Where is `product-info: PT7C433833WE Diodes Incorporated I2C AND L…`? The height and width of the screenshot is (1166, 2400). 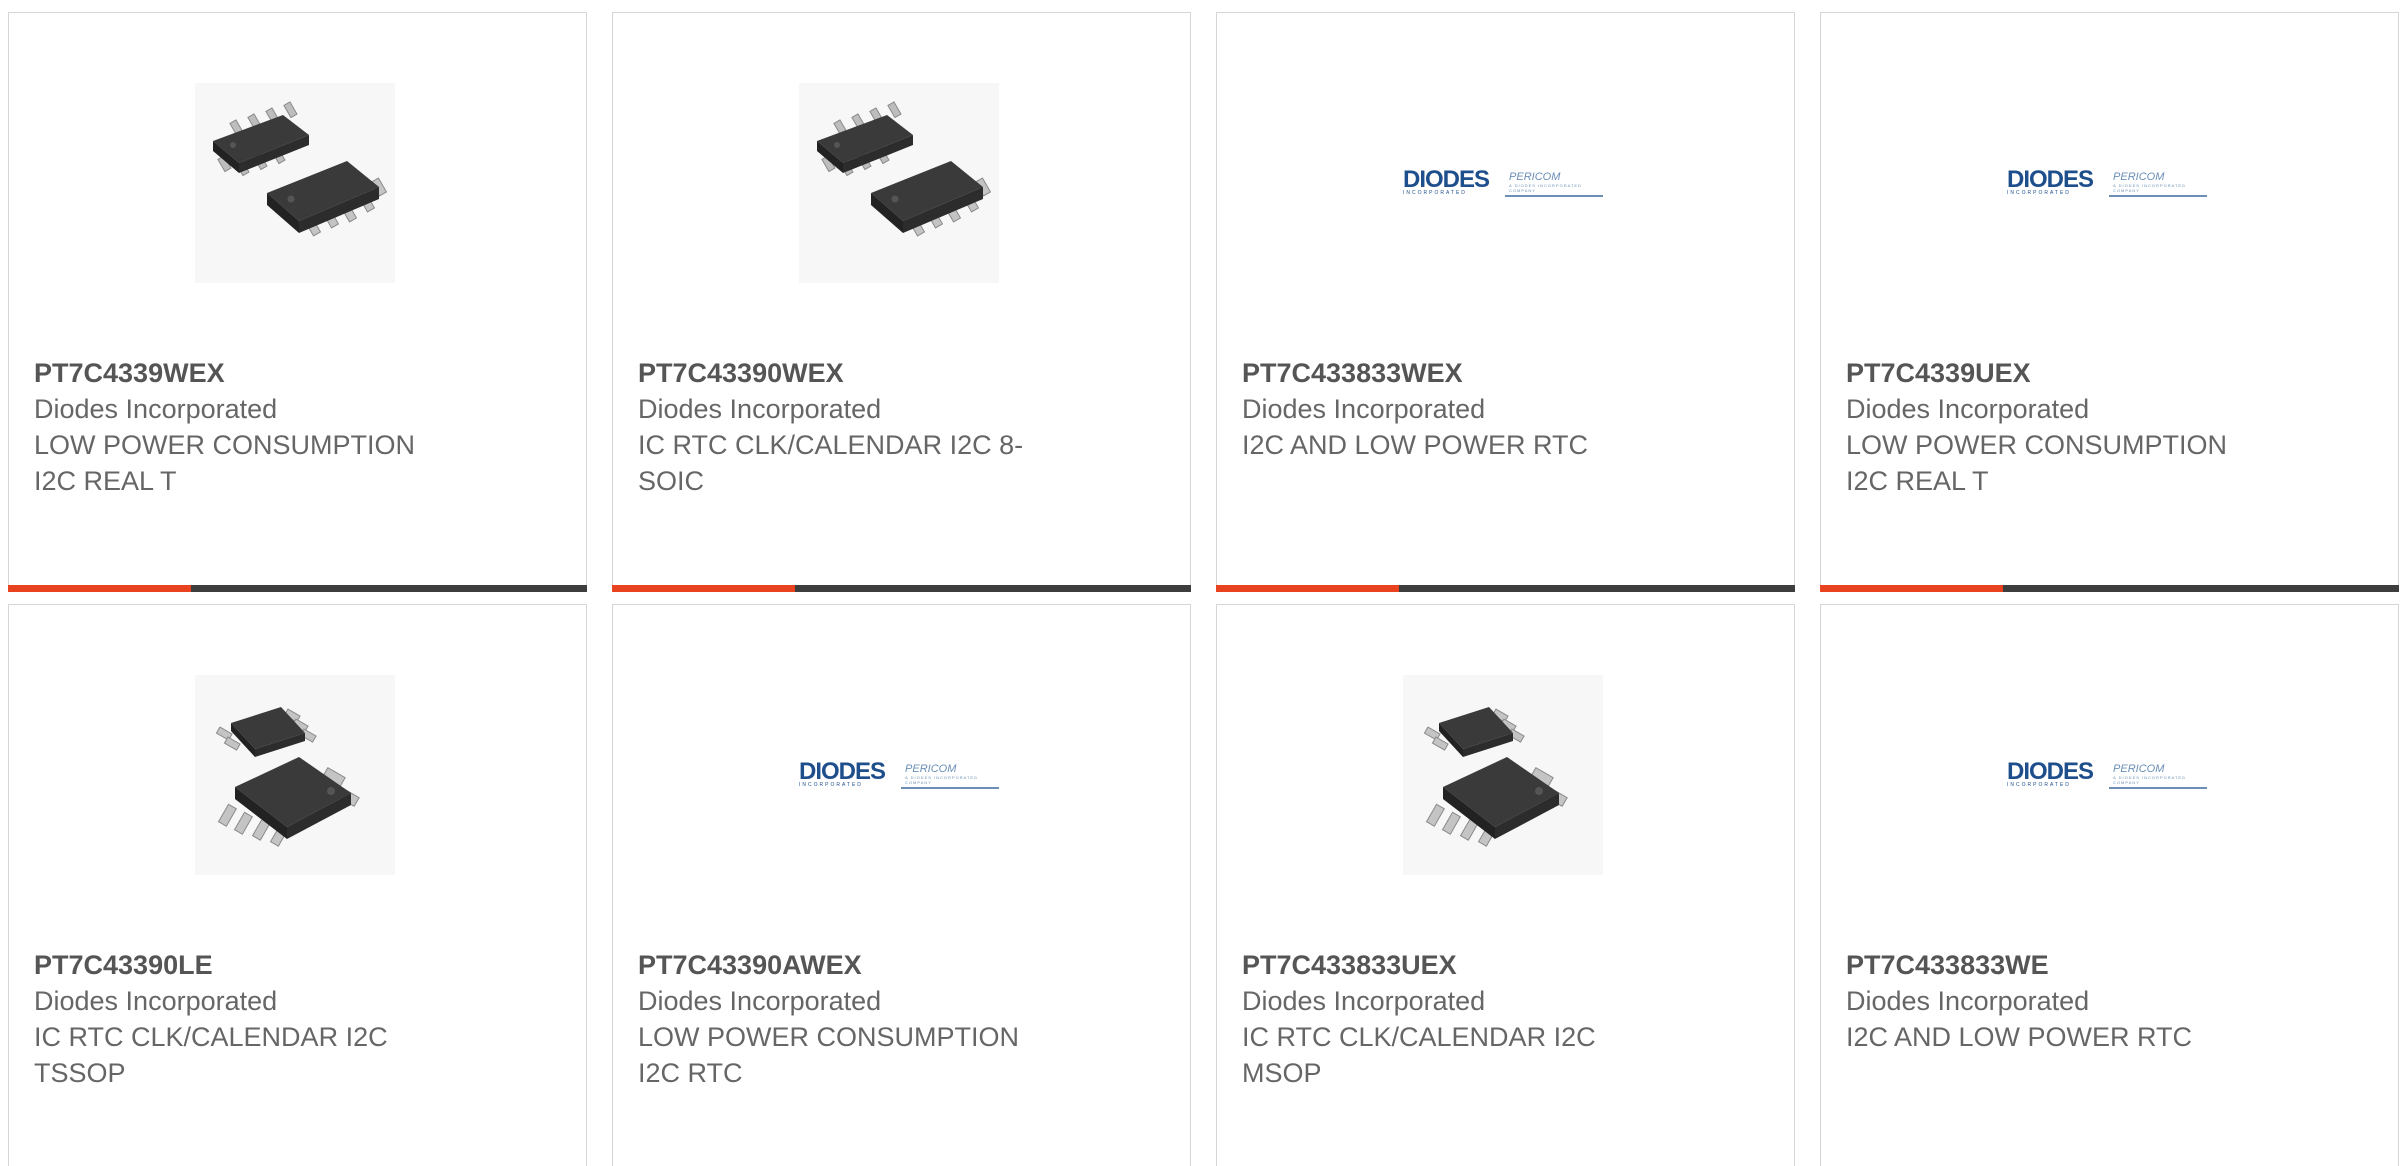
product-info: PT7C433833WE Diodes Incorporated I2C AND L… is located at coordinates (2061, 1001).